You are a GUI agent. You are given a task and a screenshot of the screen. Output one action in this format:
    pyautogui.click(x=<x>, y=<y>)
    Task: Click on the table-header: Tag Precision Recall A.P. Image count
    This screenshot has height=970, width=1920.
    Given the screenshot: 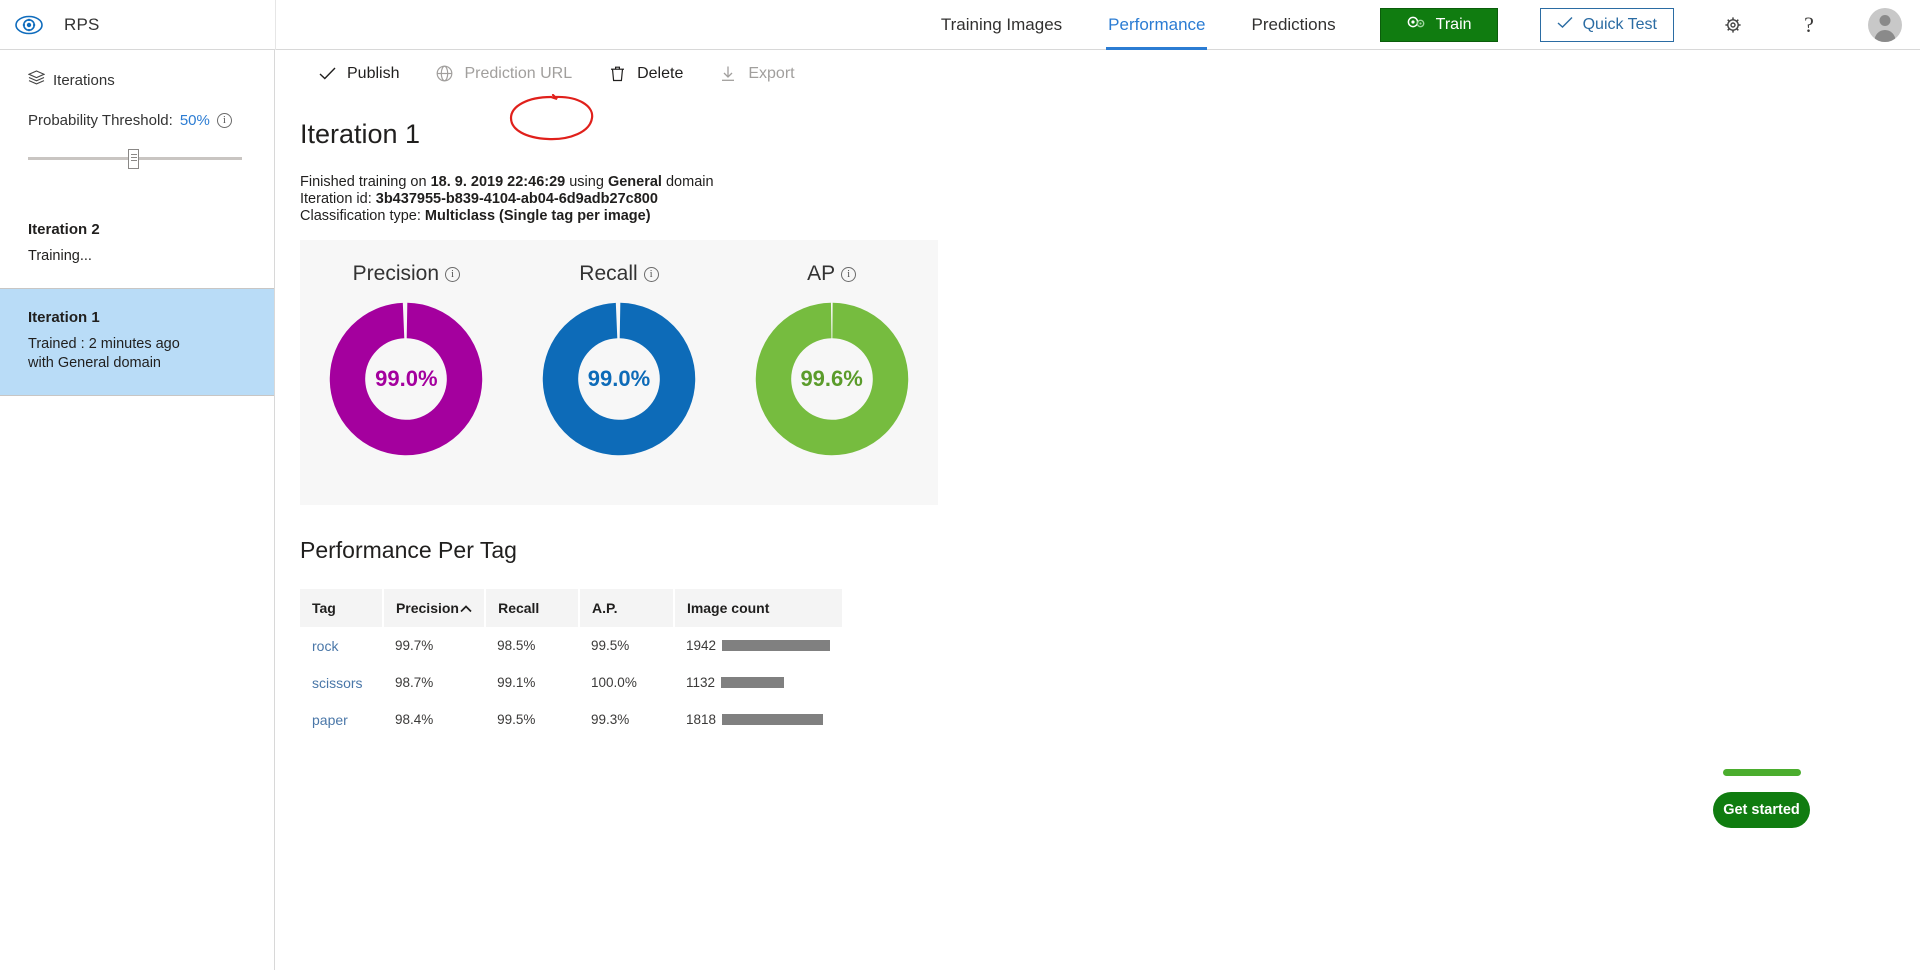 What is the action you would take?
    pyautogui.click(x=571, y=608)
    